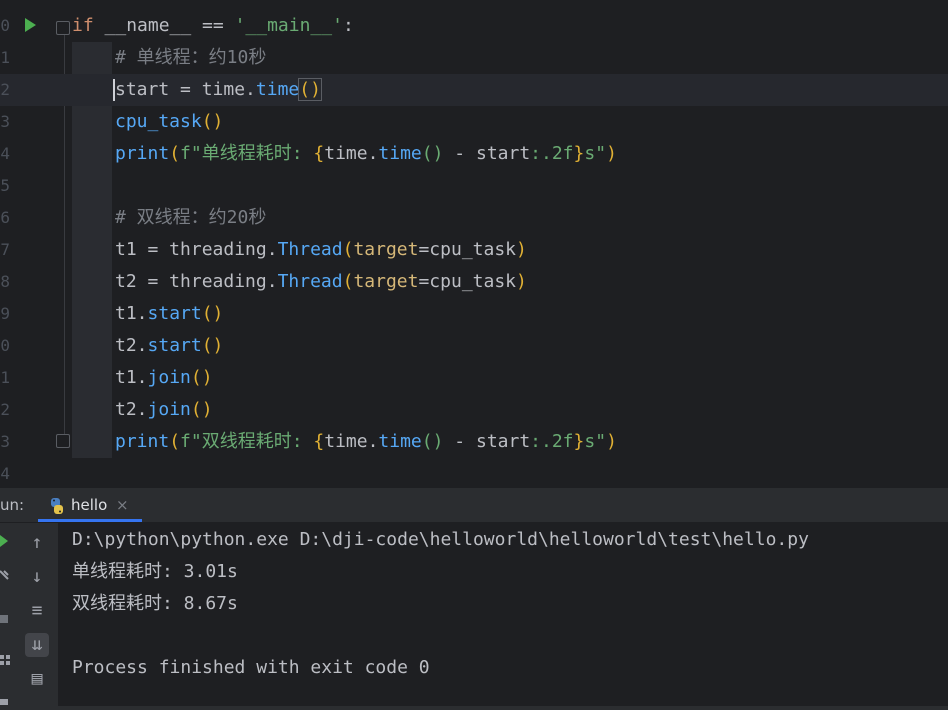 The width and height of the screenshot is (948, 710). I want to click on wrench-icon, so click(4, 575).